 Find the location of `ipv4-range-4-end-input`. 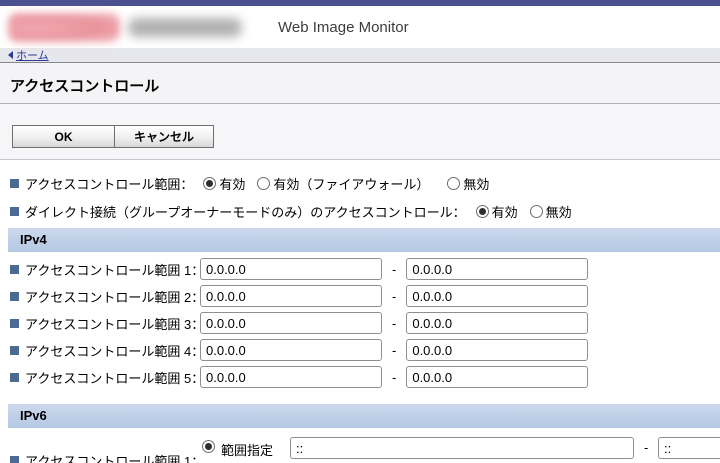

ipv4-range-4-end-input is located at coordinates (497, 350).